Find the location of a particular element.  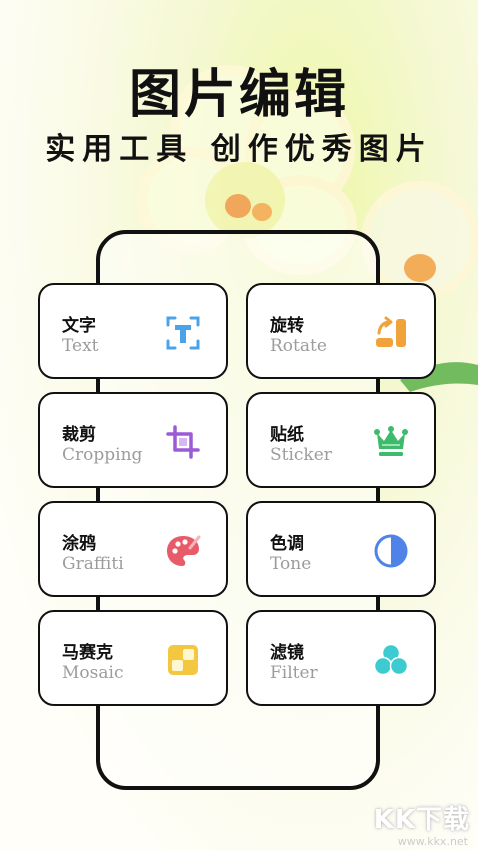

text-icon is located at coordinates (183, 333).